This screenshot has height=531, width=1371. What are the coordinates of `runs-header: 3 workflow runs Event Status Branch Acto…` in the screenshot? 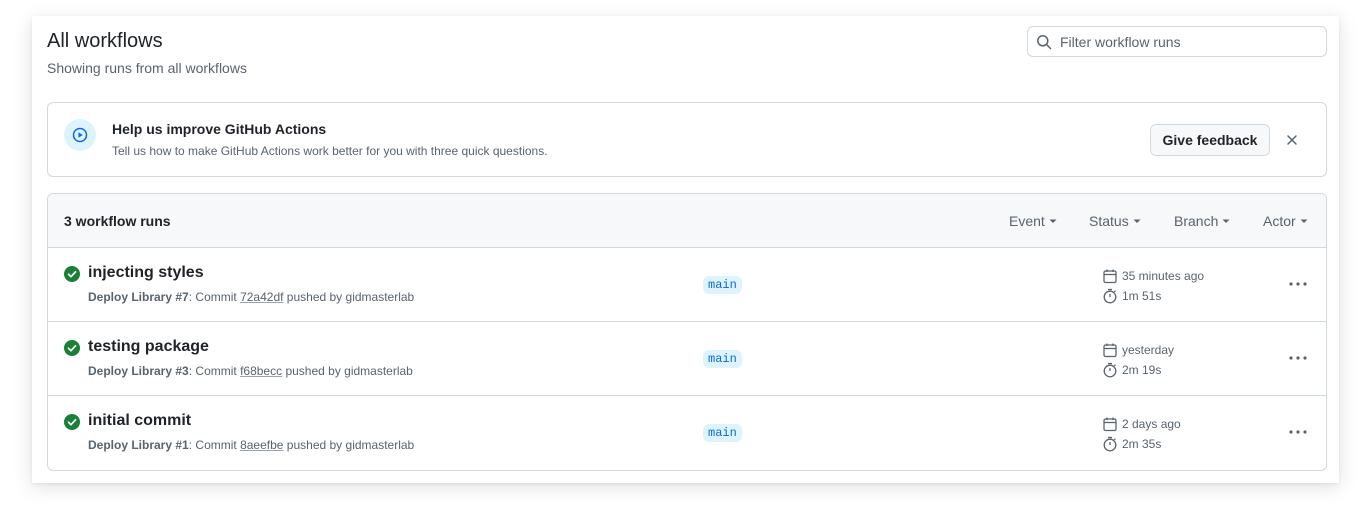 It's located at (687, 221).